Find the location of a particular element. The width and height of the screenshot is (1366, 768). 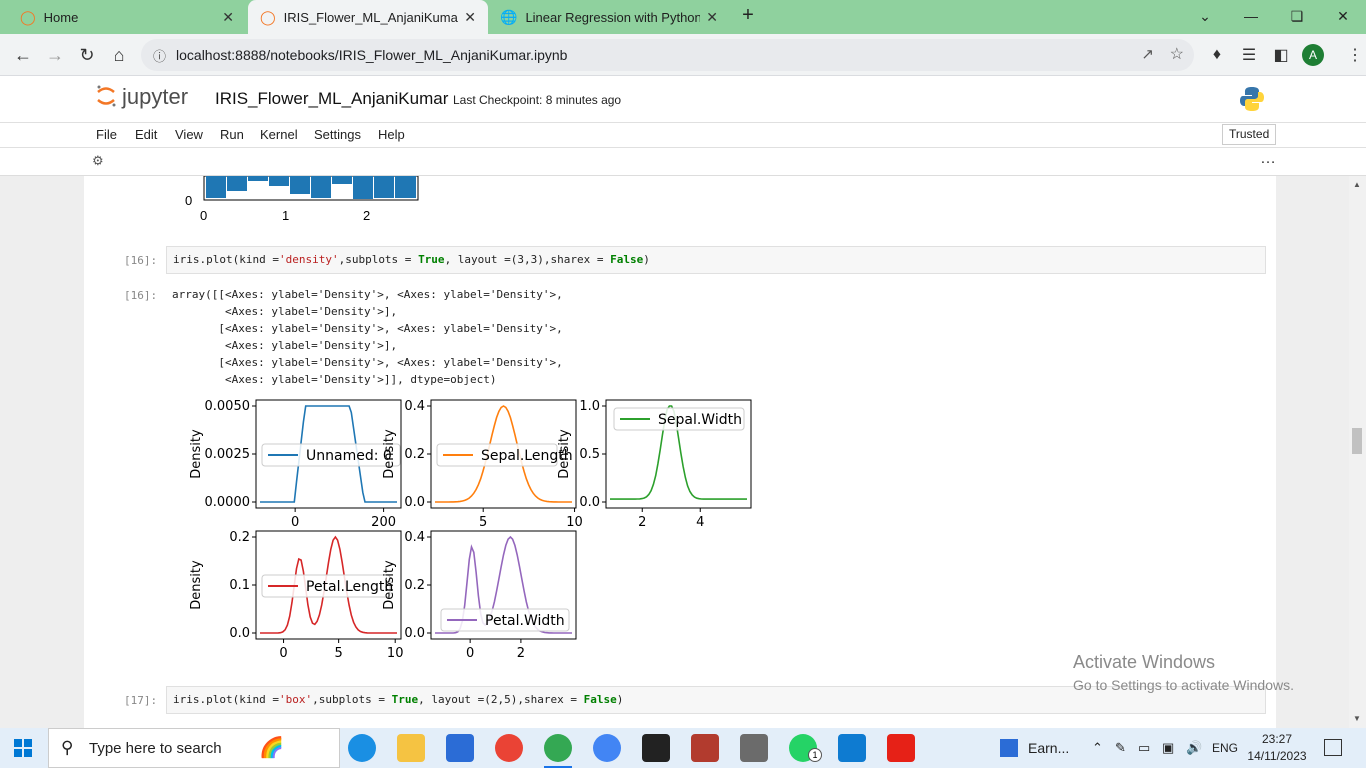

scrollbar-thumb is located at coordinates (1357, 441).